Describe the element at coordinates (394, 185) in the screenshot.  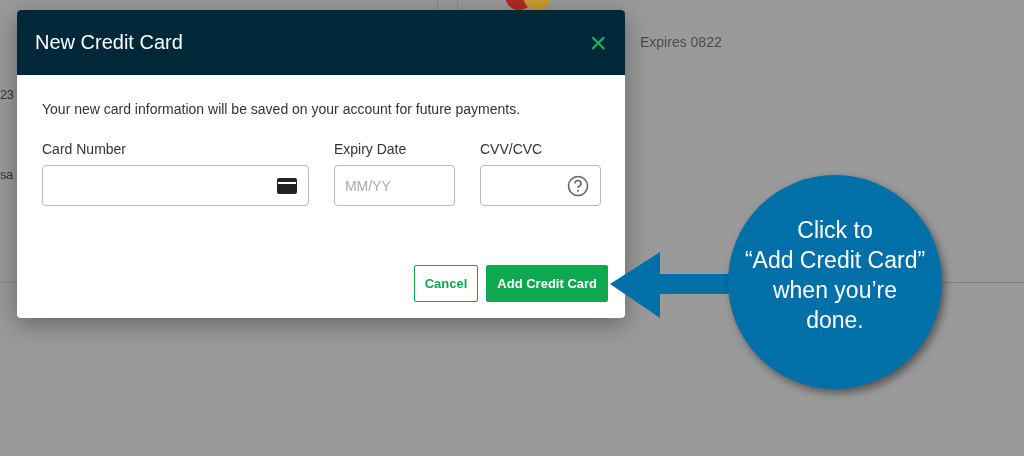
I see `input-field: MM/YY` at that location.